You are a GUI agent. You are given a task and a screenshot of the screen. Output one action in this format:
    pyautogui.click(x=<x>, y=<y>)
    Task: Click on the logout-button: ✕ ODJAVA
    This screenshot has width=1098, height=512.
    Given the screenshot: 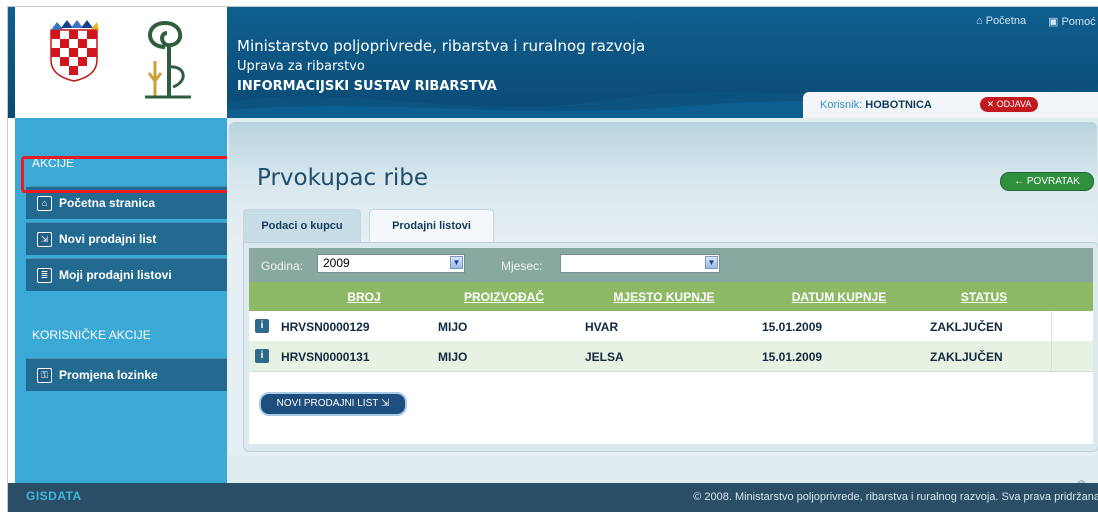 What is the action you would take?
    pyautogui.click(x=1009, y=104)
    